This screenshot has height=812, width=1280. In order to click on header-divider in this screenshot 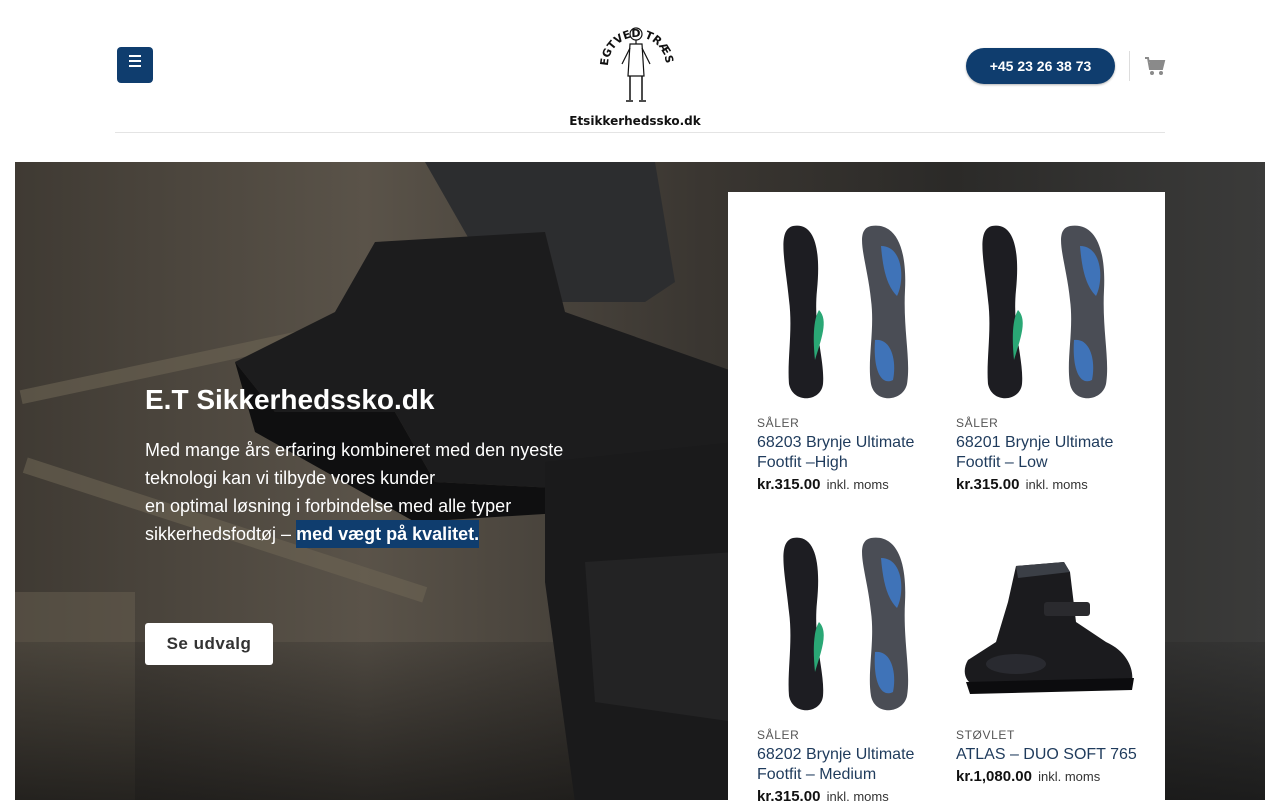, I will do `click(1129, 66)`.